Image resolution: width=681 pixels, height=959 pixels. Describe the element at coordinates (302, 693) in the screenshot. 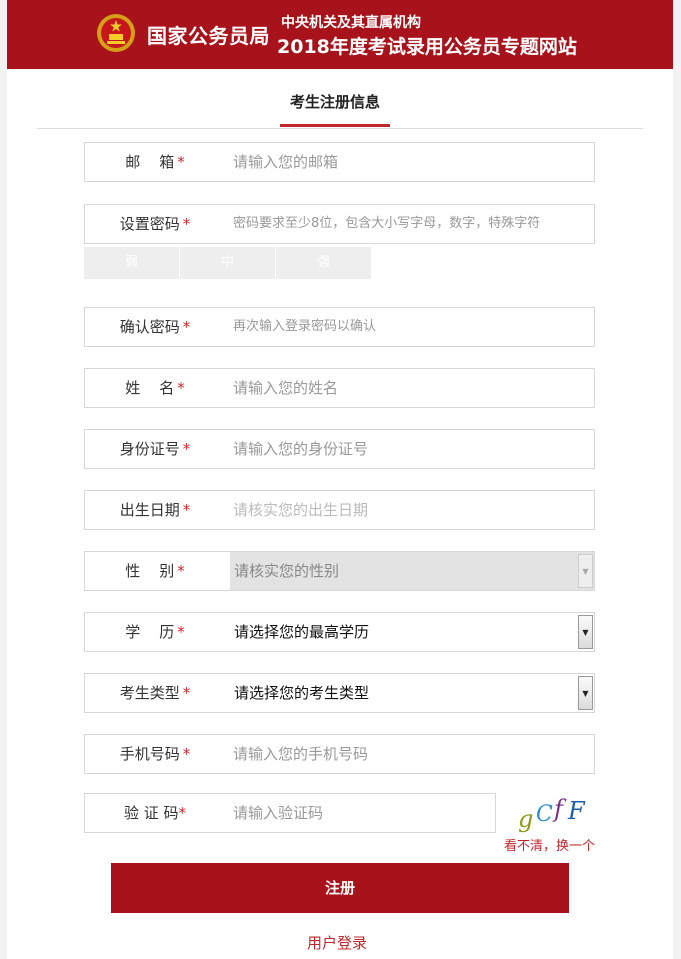

I see `candidate-type-value: 请选择您的考生类型` at that location.